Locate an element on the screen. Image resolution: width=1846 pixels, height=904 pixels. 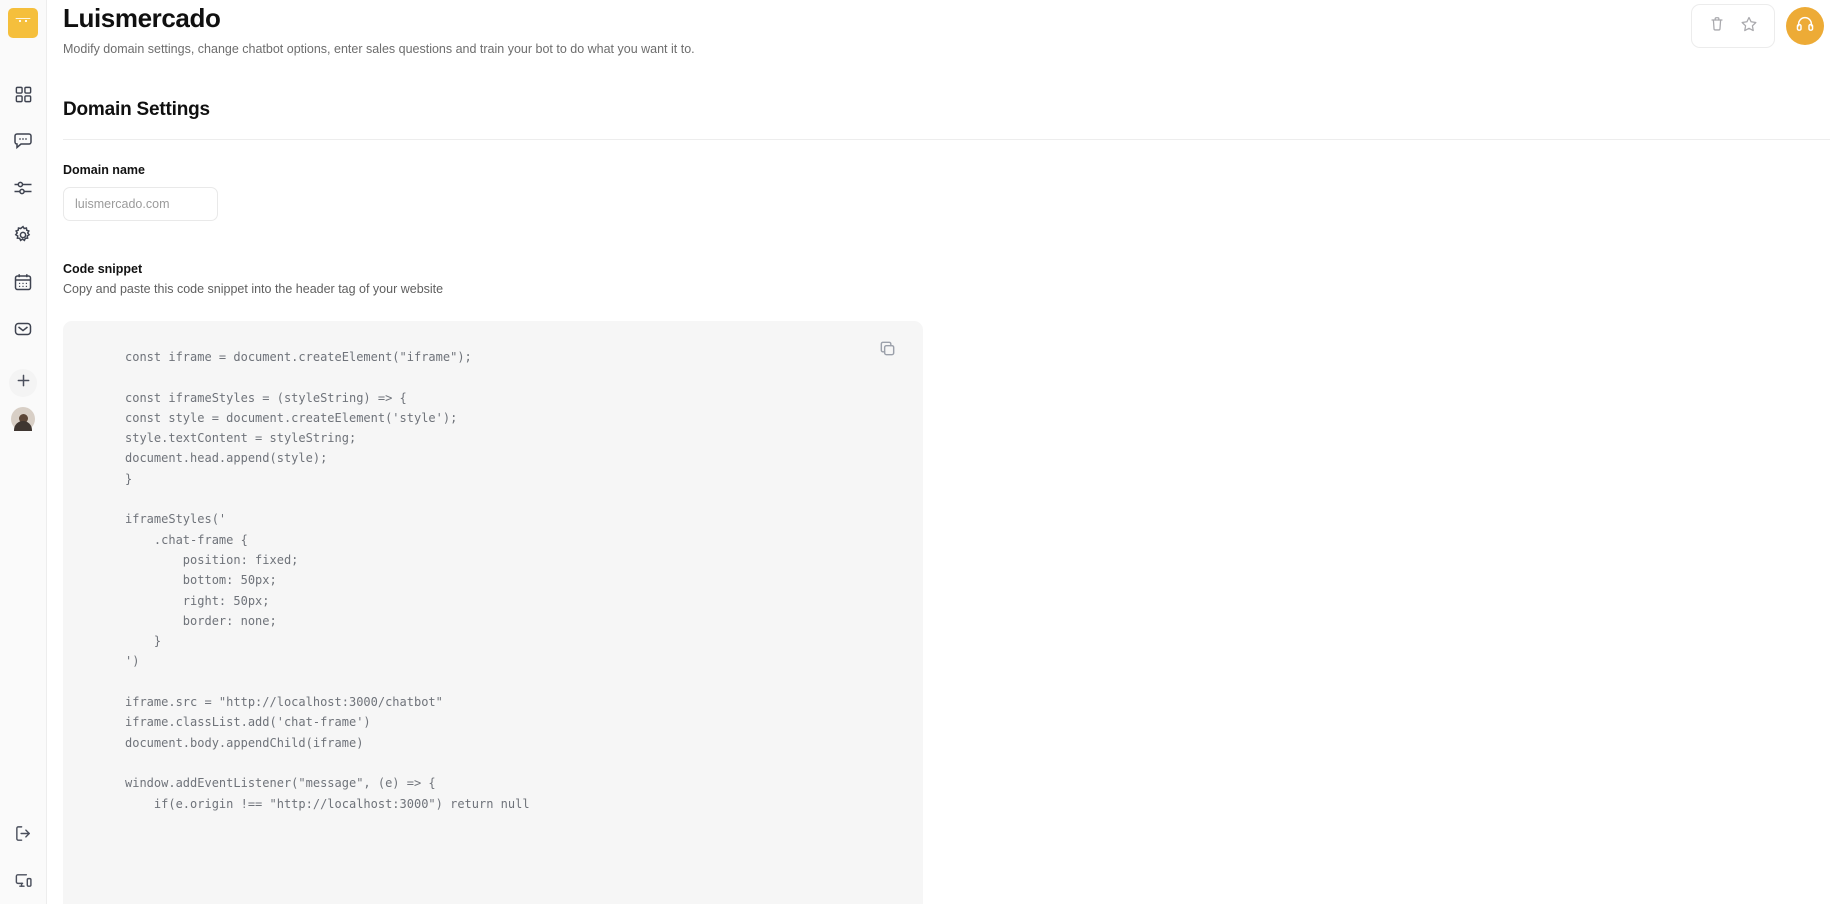
calendar-icon is located at coordinates (23, 282).